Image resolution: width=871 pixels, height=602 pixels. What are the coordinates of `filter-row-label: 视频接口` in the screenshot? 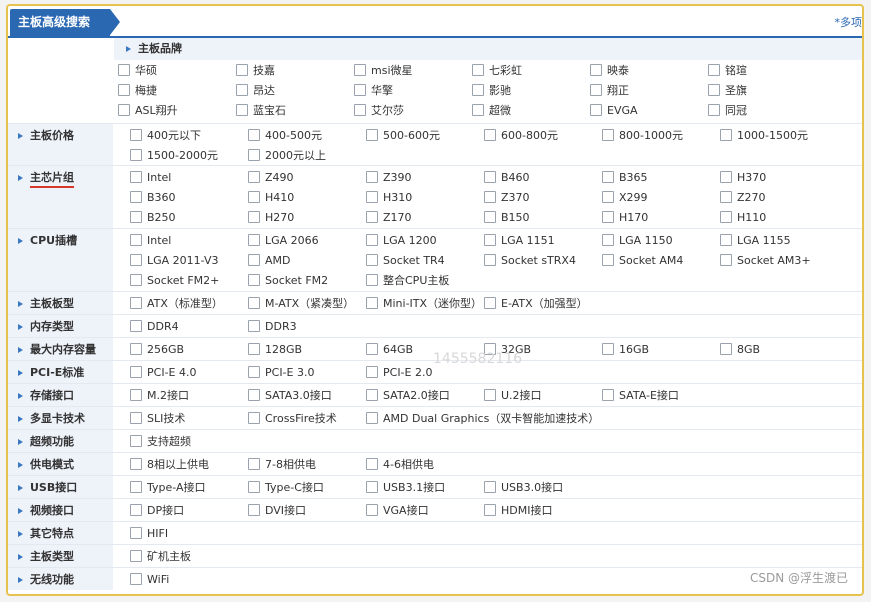 It's located at (60, 510).